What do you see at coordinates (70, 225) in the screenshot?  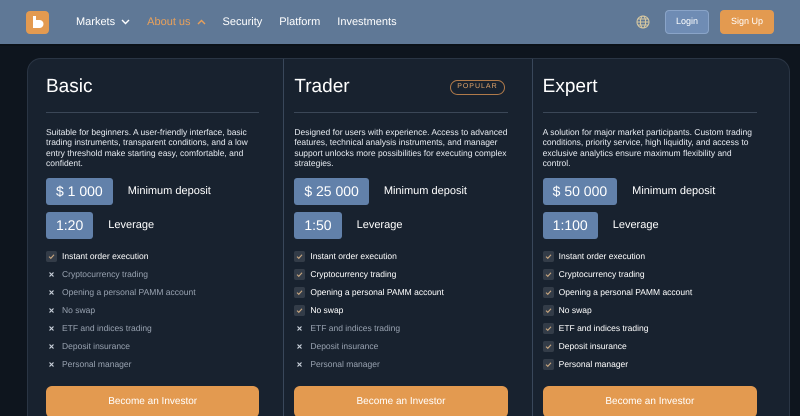 I see `leverage-value: 1:20` at bounding box center [70, 225].